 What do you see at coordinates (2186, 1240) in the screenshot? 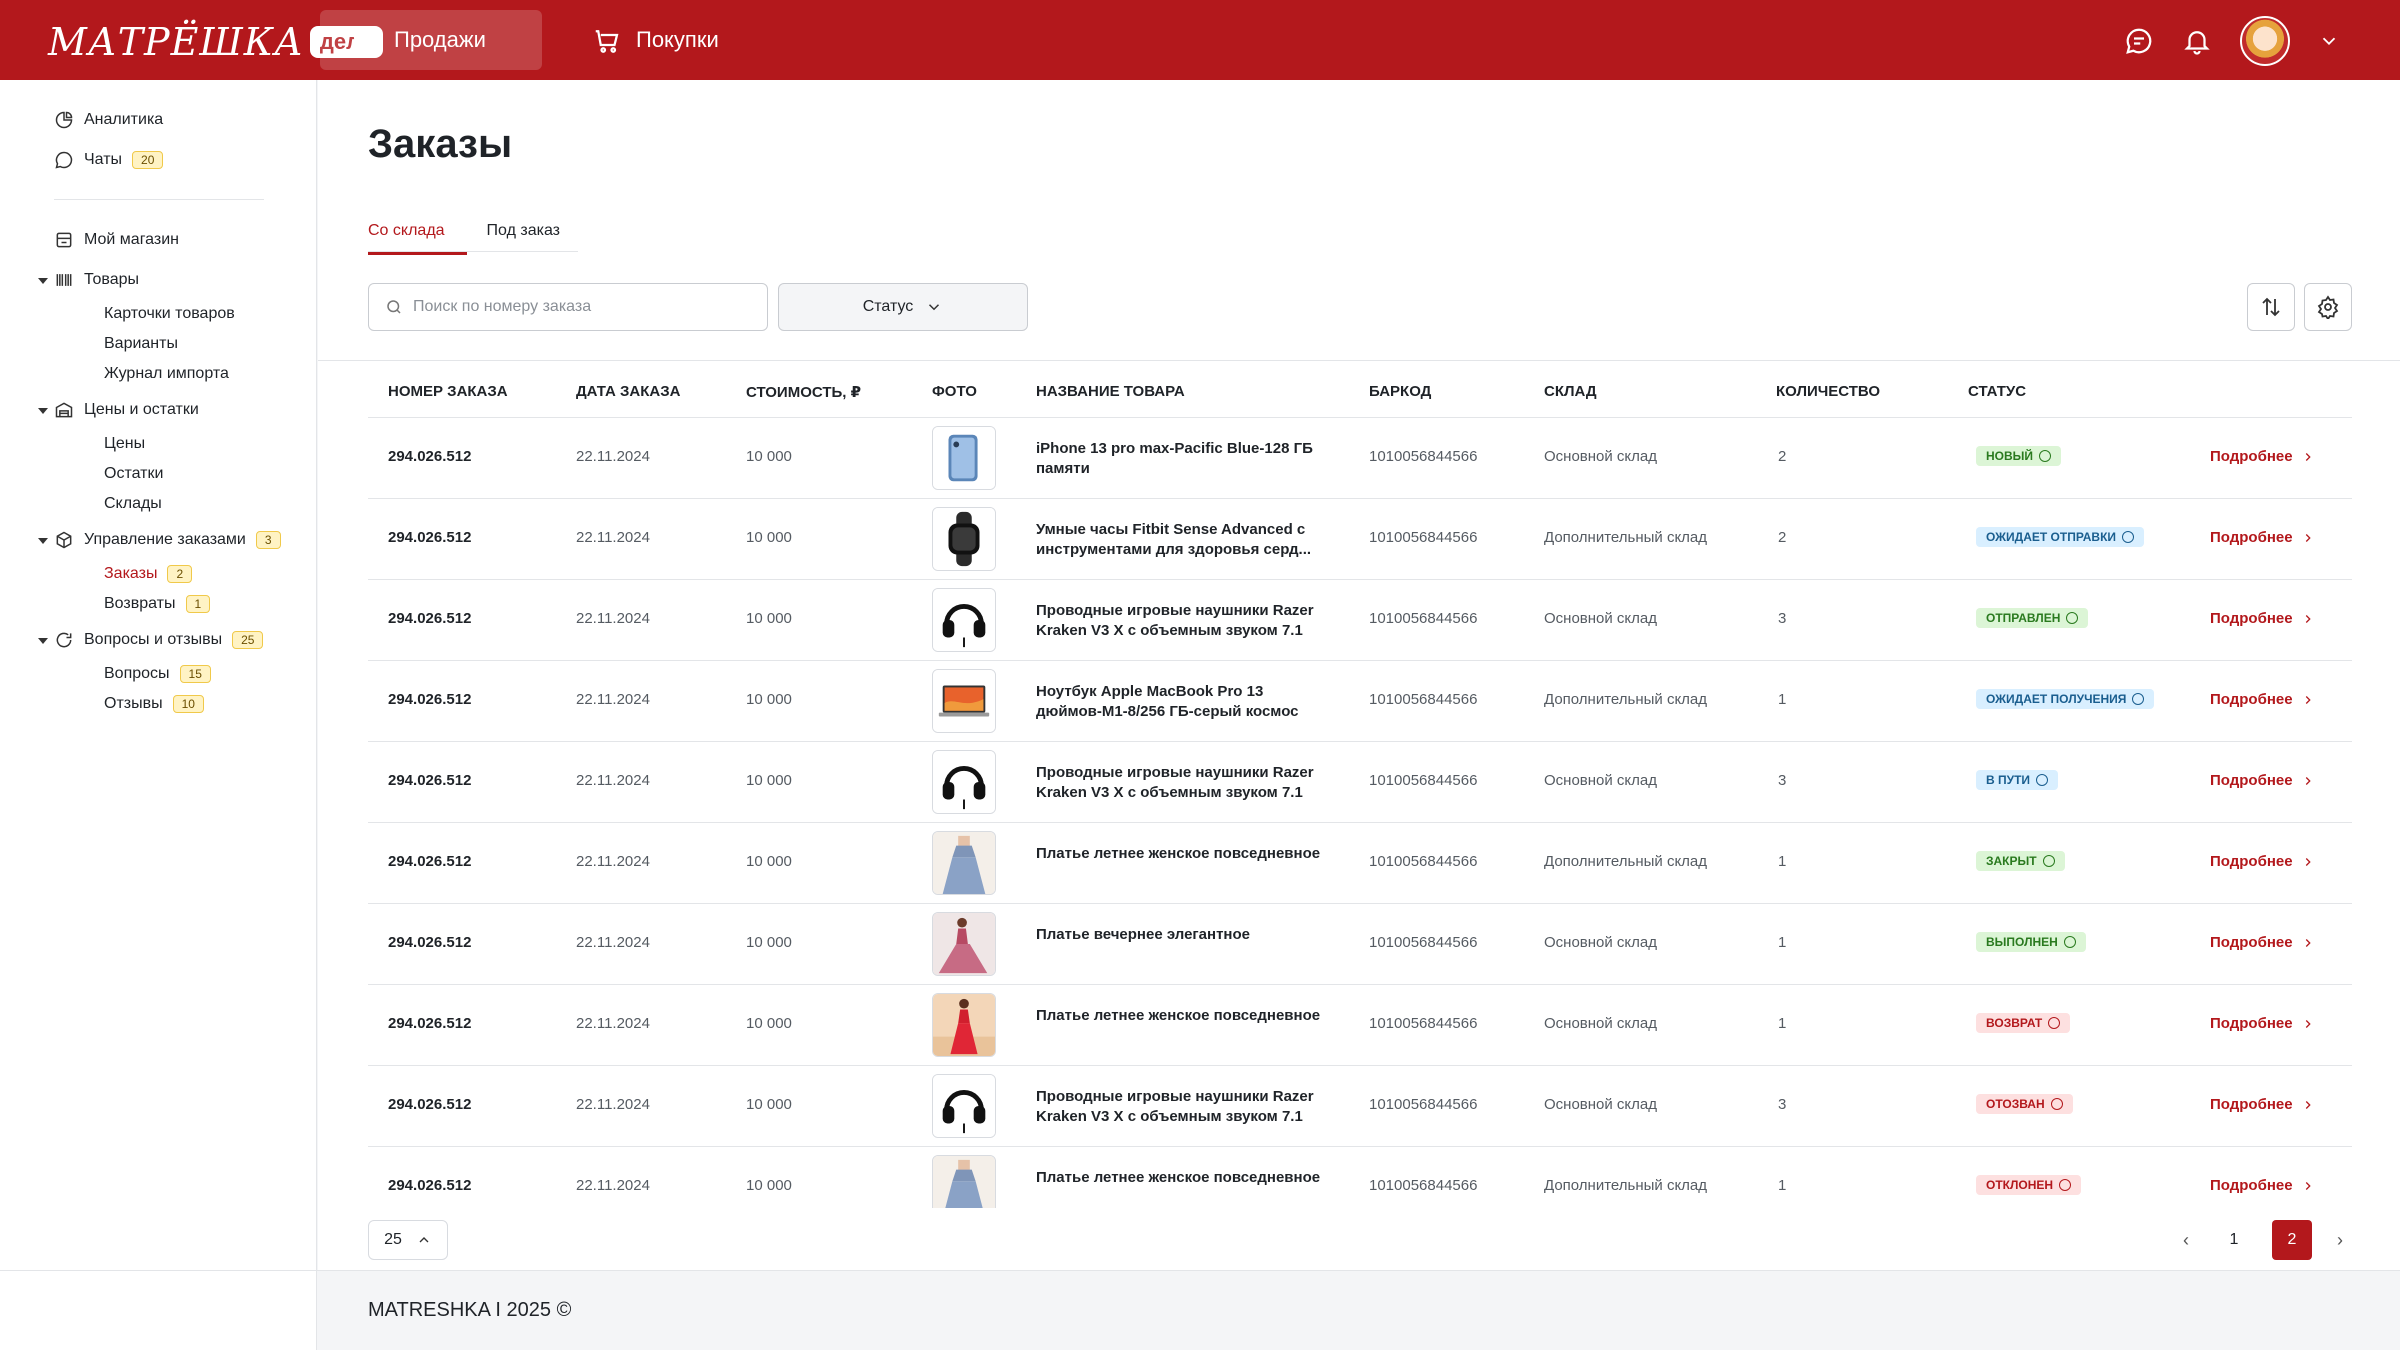
I see `prev-page-button: ‹` at bounding box center [2186, 1240].